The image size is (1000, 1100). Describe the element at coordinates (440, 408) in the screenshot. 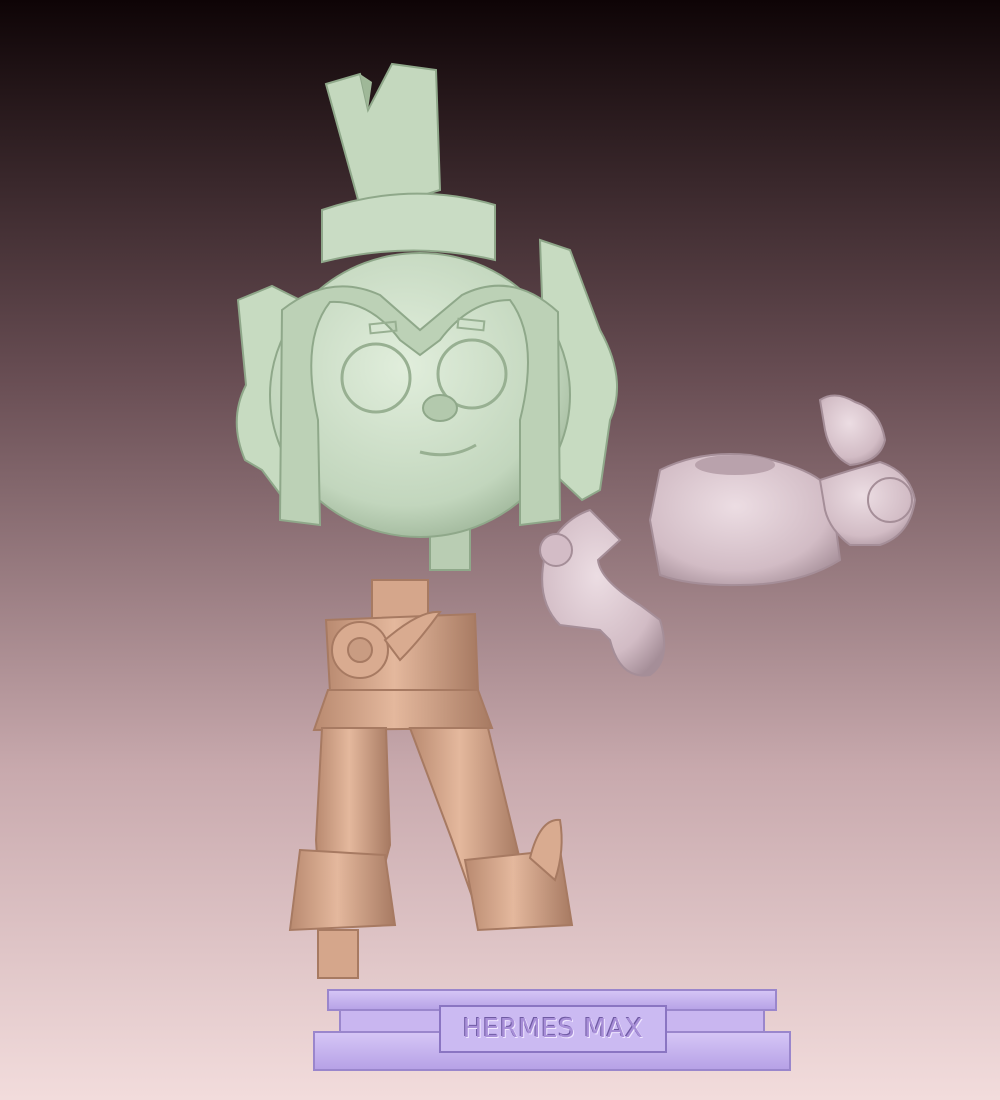

I see `nose` at that location.